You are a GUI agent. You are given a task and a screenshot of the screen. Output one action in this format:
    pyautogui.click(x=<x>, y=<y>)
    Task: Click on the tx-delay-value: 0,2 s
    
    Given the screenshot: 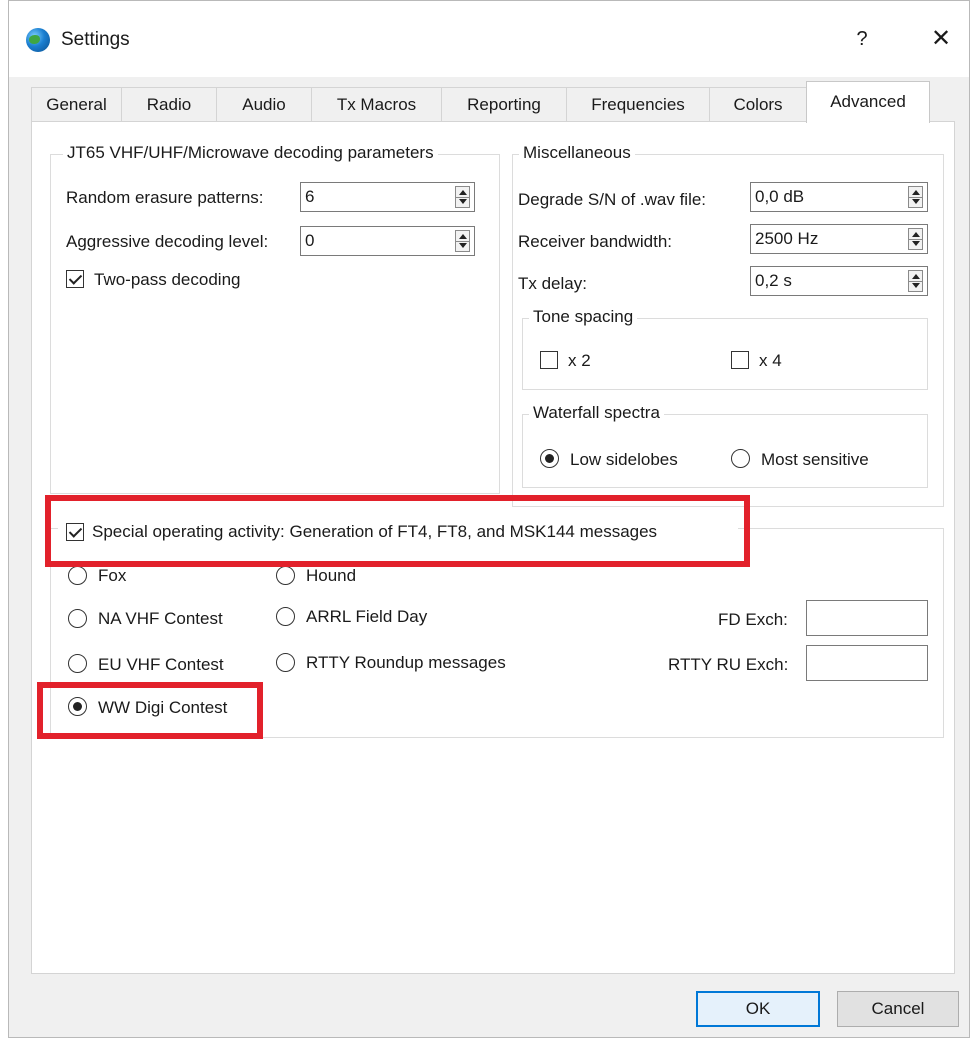 What is the action you would take?
    pyautogui.click(x=773, y=280)
    